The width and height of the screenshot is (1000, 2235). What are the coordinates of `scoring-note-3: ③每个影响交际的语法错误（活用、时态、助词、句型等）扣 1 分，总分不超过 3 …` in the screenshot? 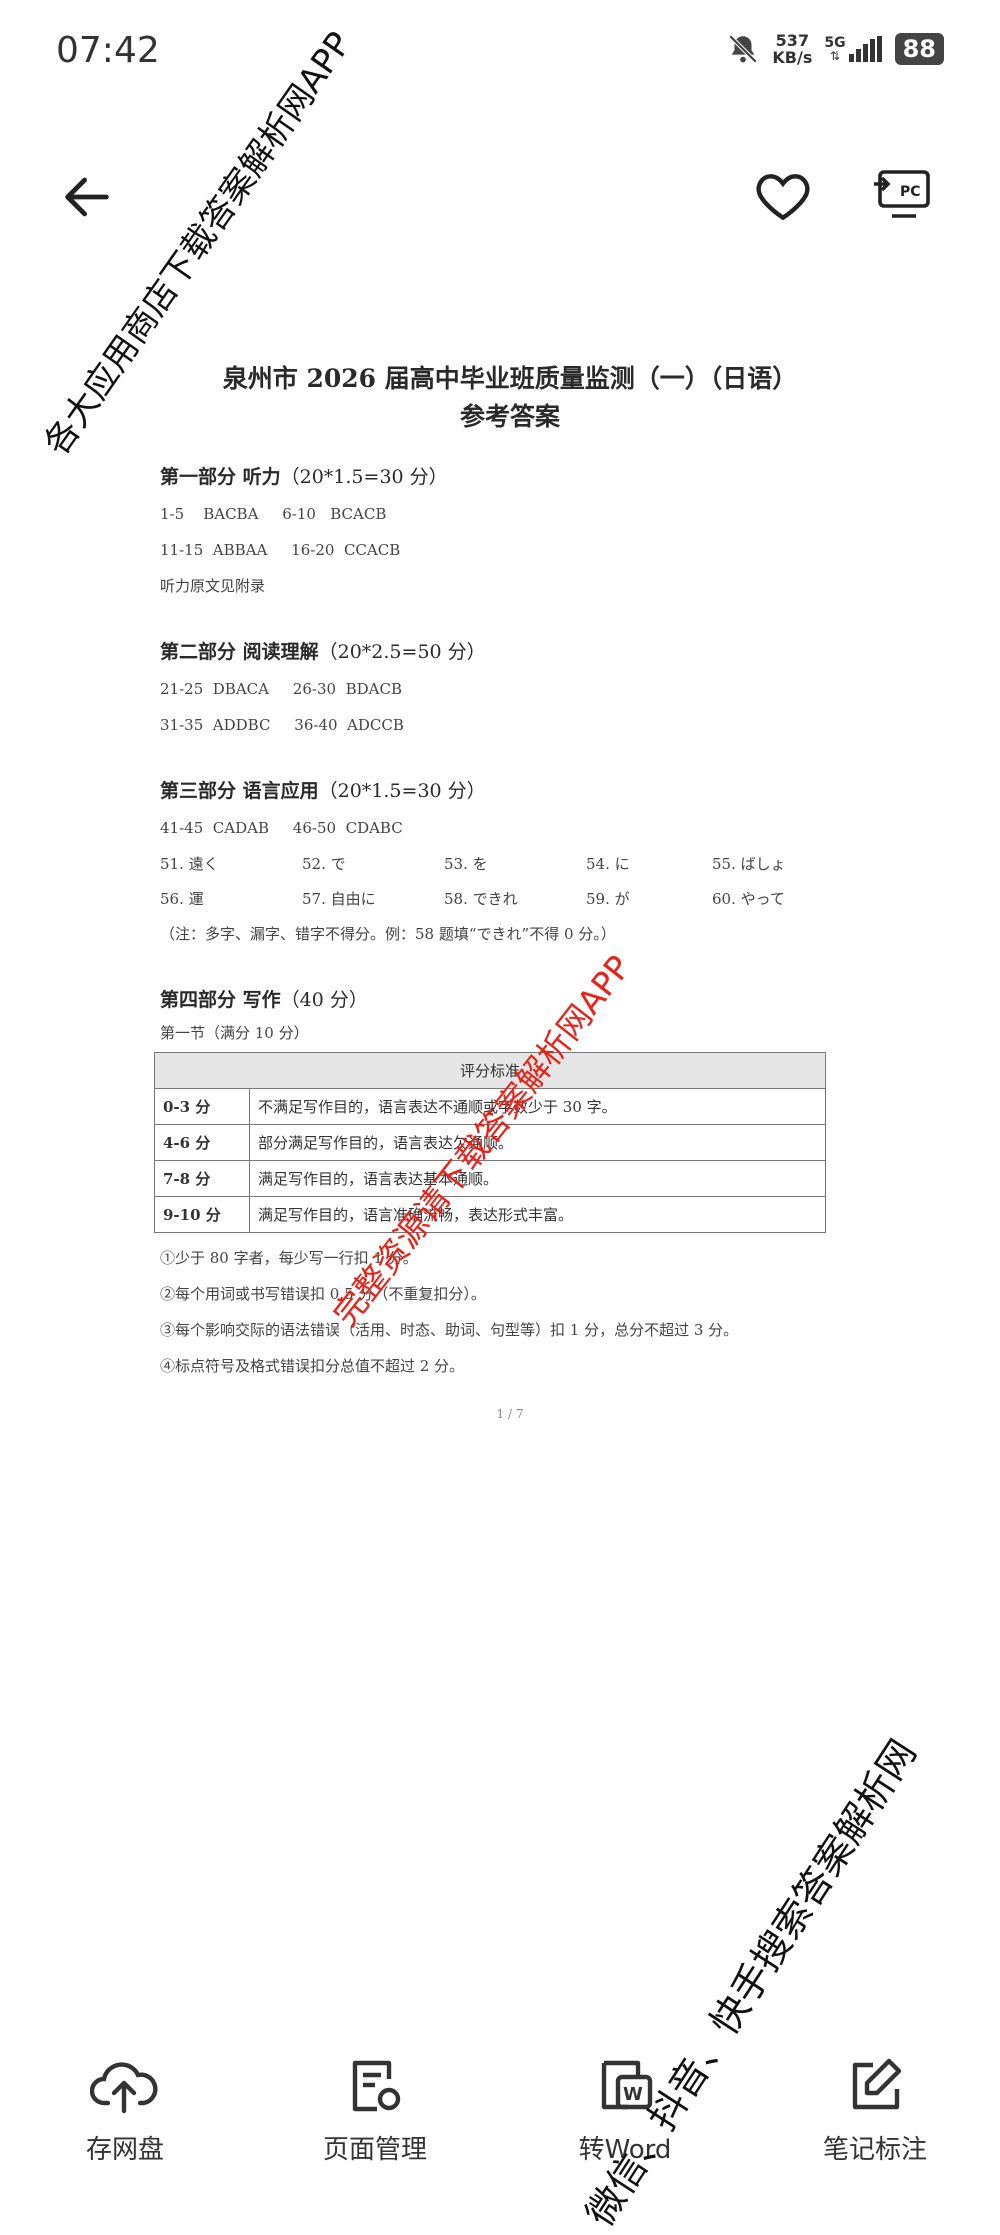 It's located at (449, 1330).